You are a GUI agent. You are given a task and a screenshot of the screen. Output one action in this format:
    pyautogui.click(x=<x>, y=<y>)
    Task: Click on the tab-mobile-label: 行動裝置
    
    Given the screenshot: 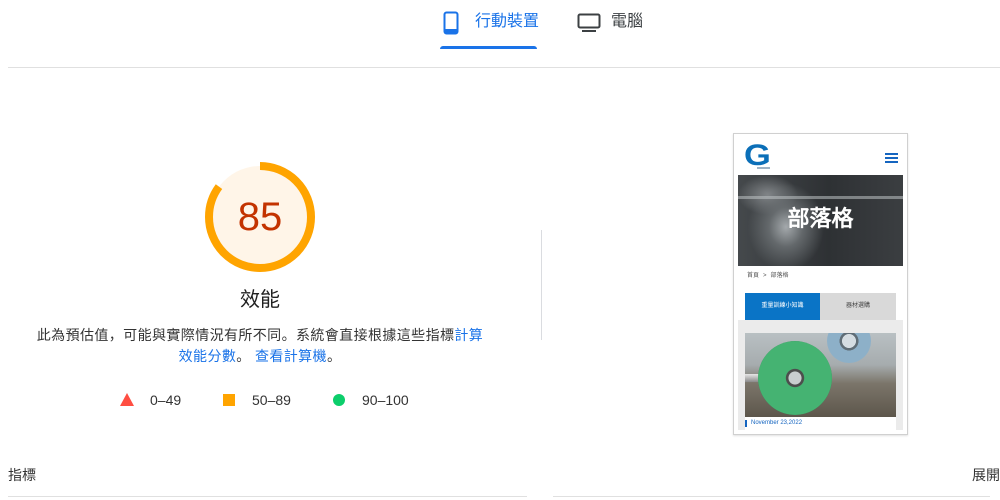 What is the action you would take?
    pyautogui.click(x=507, y=21)
    